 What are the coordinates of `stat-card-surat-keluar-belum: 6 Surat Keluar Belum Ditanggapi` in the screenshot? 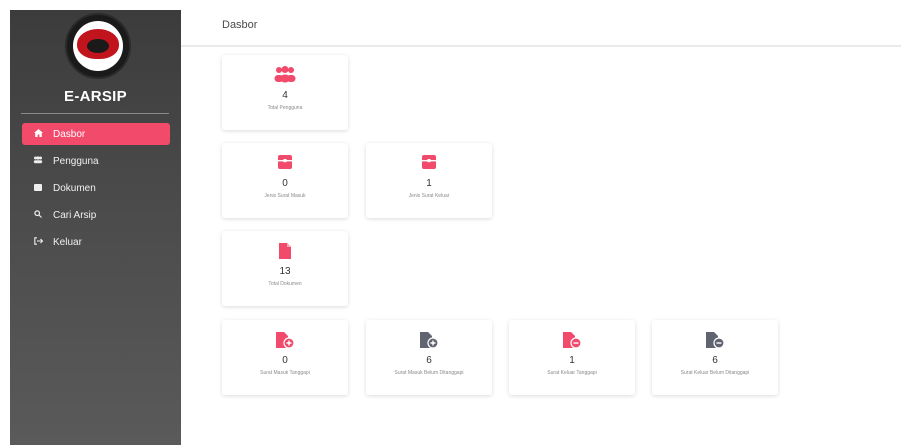 It's located at (715, 357).